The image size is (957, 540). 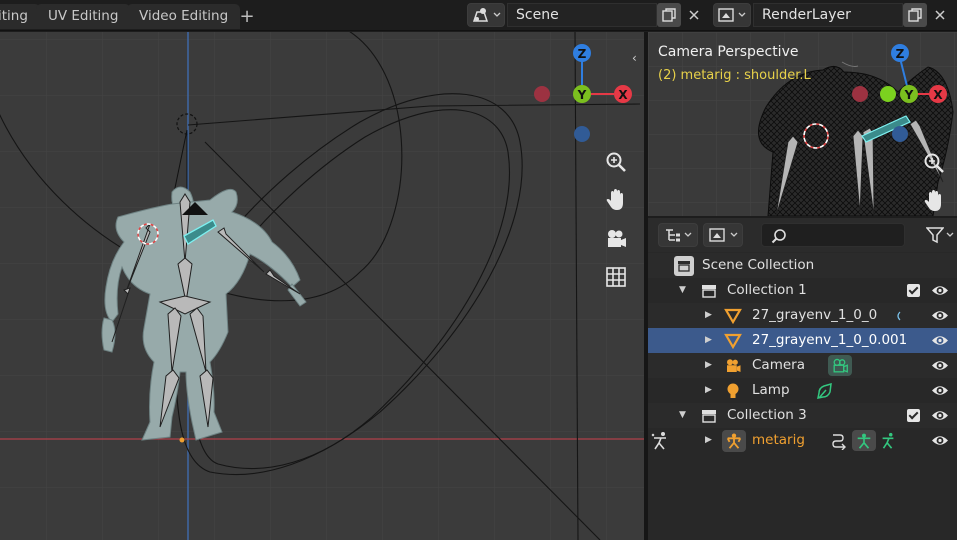 I want to click on camera-icon, so click(x=617, y=238).